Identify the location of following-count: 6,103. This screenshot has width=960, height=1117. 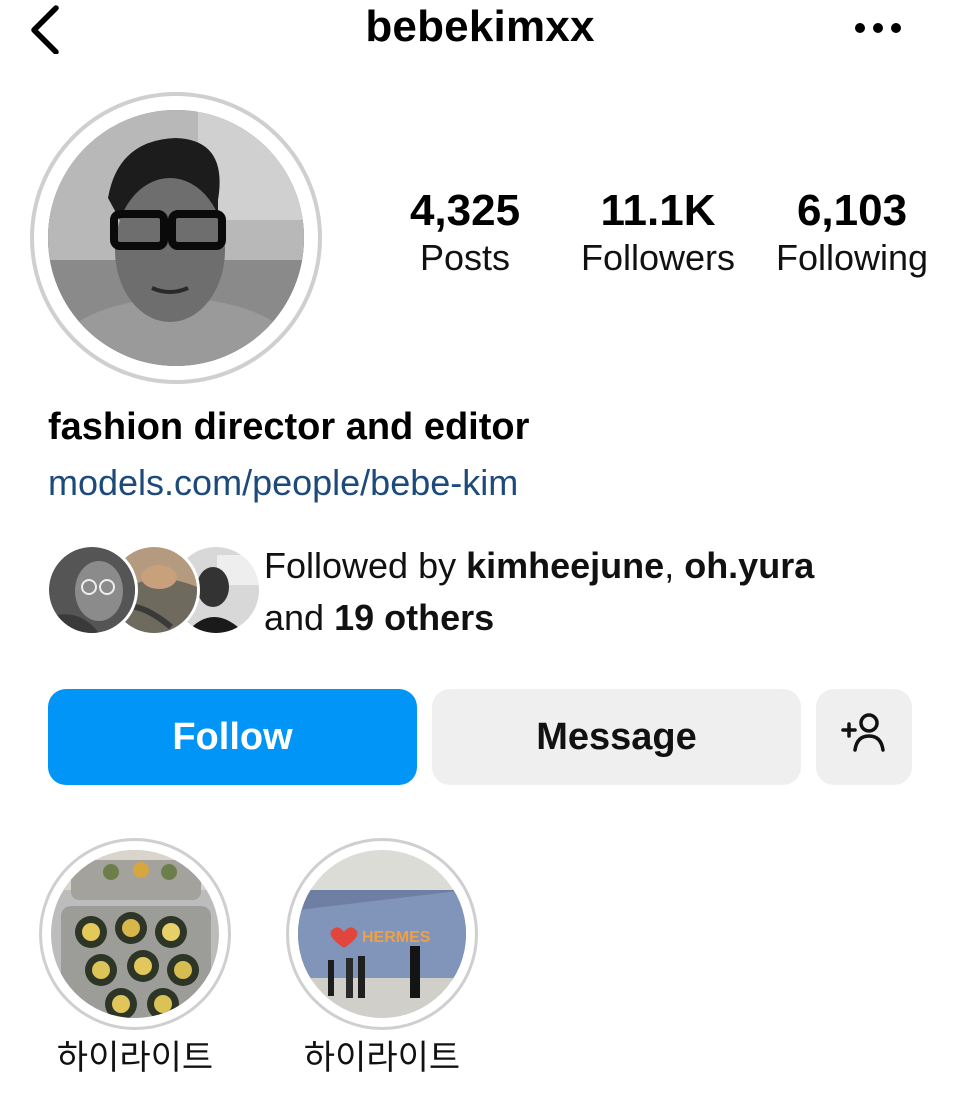
(852, 210).